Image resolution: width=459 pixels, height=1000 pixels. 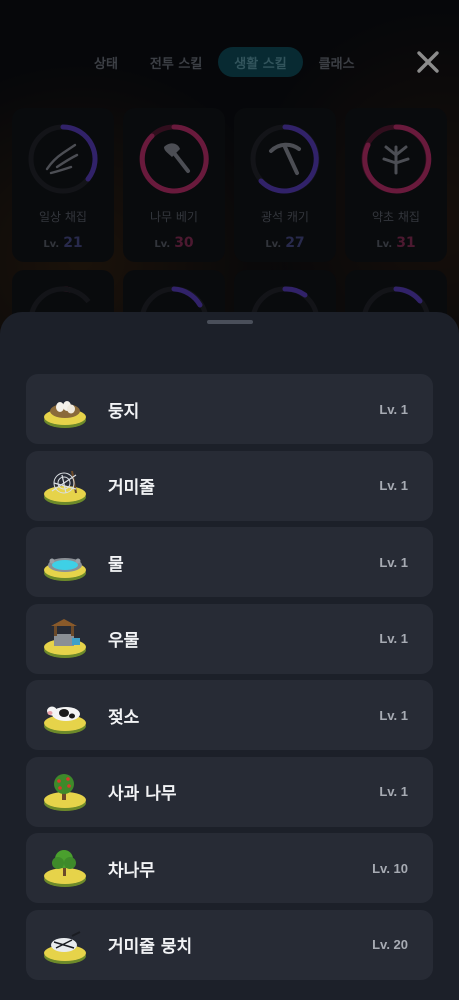 What do you see at coordinates (65, 638) in the screenshot?
I see `well-icon` at bounding box center [65, 638].